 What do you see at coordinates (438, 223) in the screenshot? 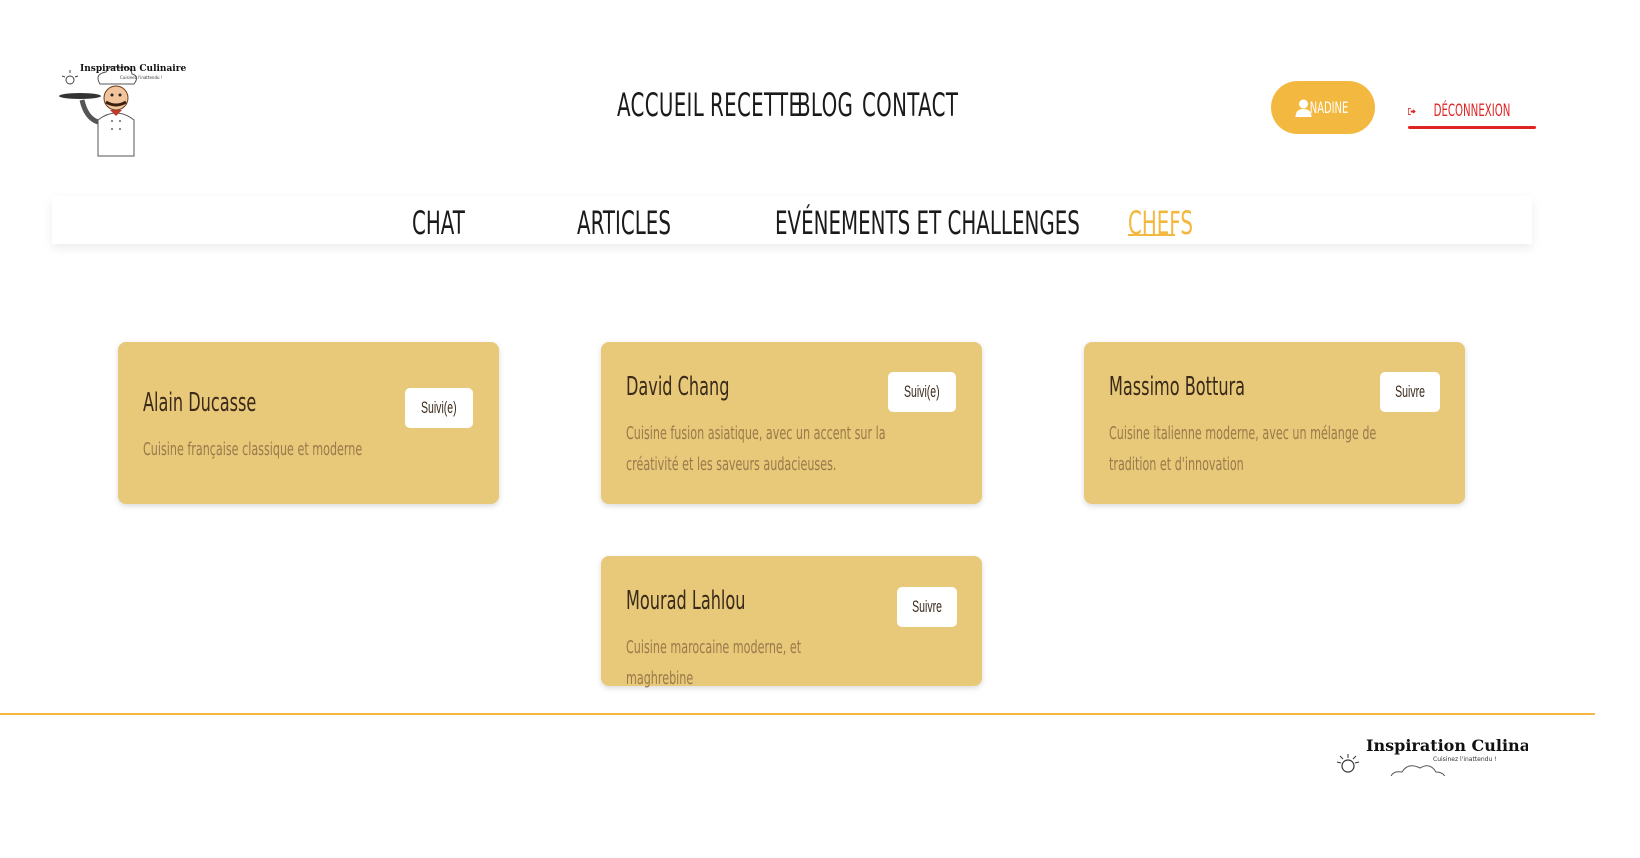
I see `tab-chat: CHAT` at bounding box center [438, 223].